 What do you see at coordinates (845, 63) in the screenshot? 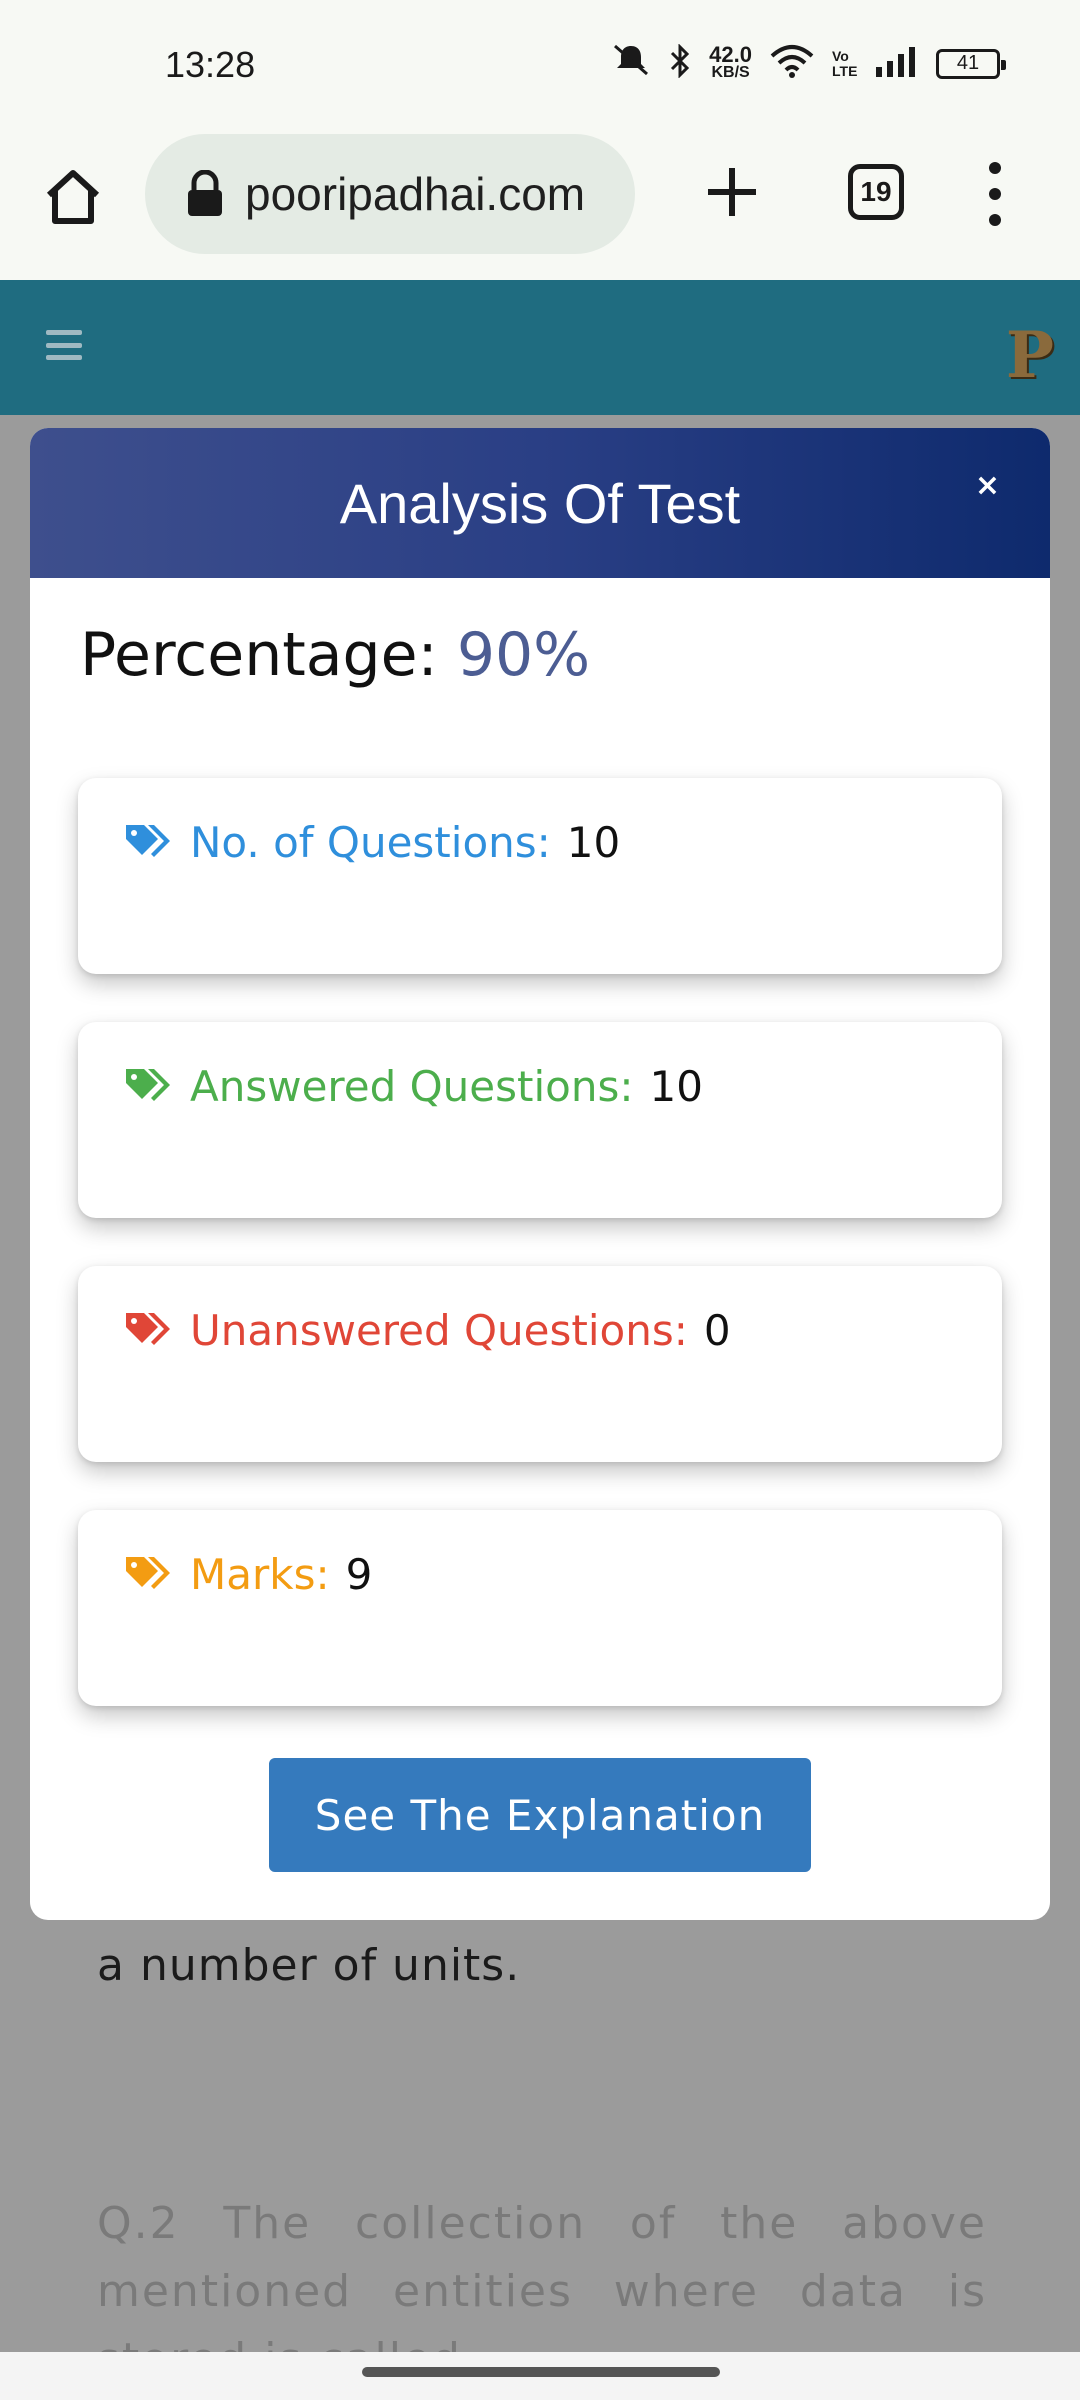
I see `volte-label: Vo LTE` at bounding box center [845, 63].